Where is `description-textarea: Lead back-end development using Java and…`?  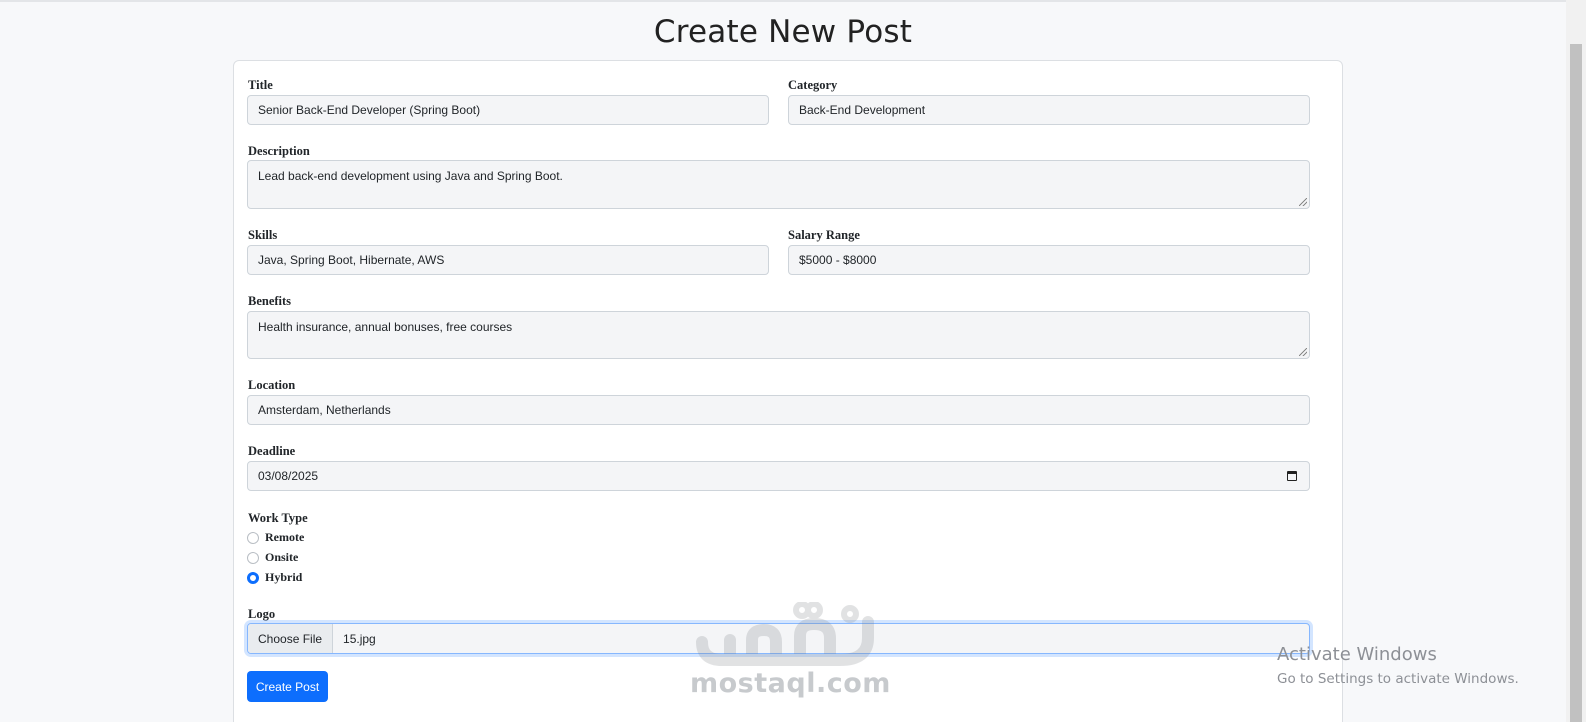
description-textarea: Lead back-end development using Java and… is located at coordinates (778, 184).